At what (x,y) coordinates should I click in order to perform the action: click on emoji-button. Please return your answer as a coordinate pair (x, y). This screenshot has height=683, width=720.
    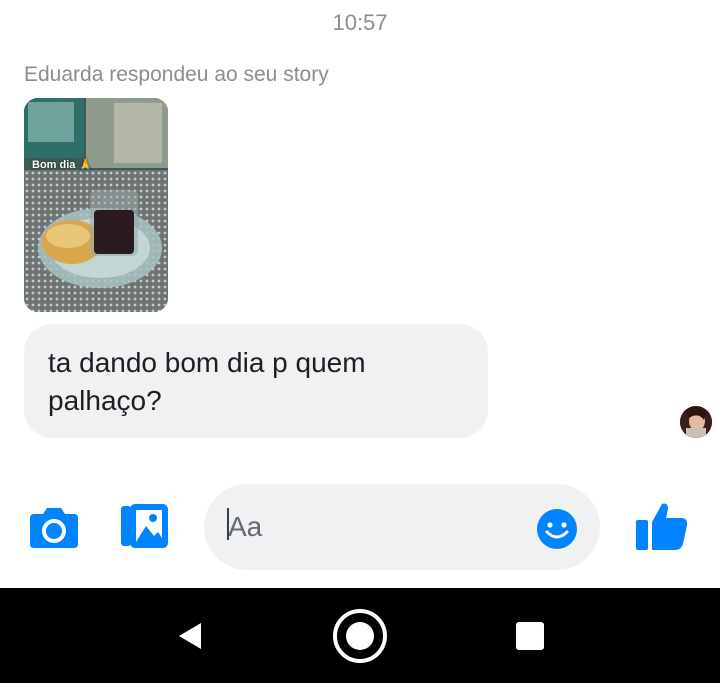
    Looking at the image, I should click on (557, 529).